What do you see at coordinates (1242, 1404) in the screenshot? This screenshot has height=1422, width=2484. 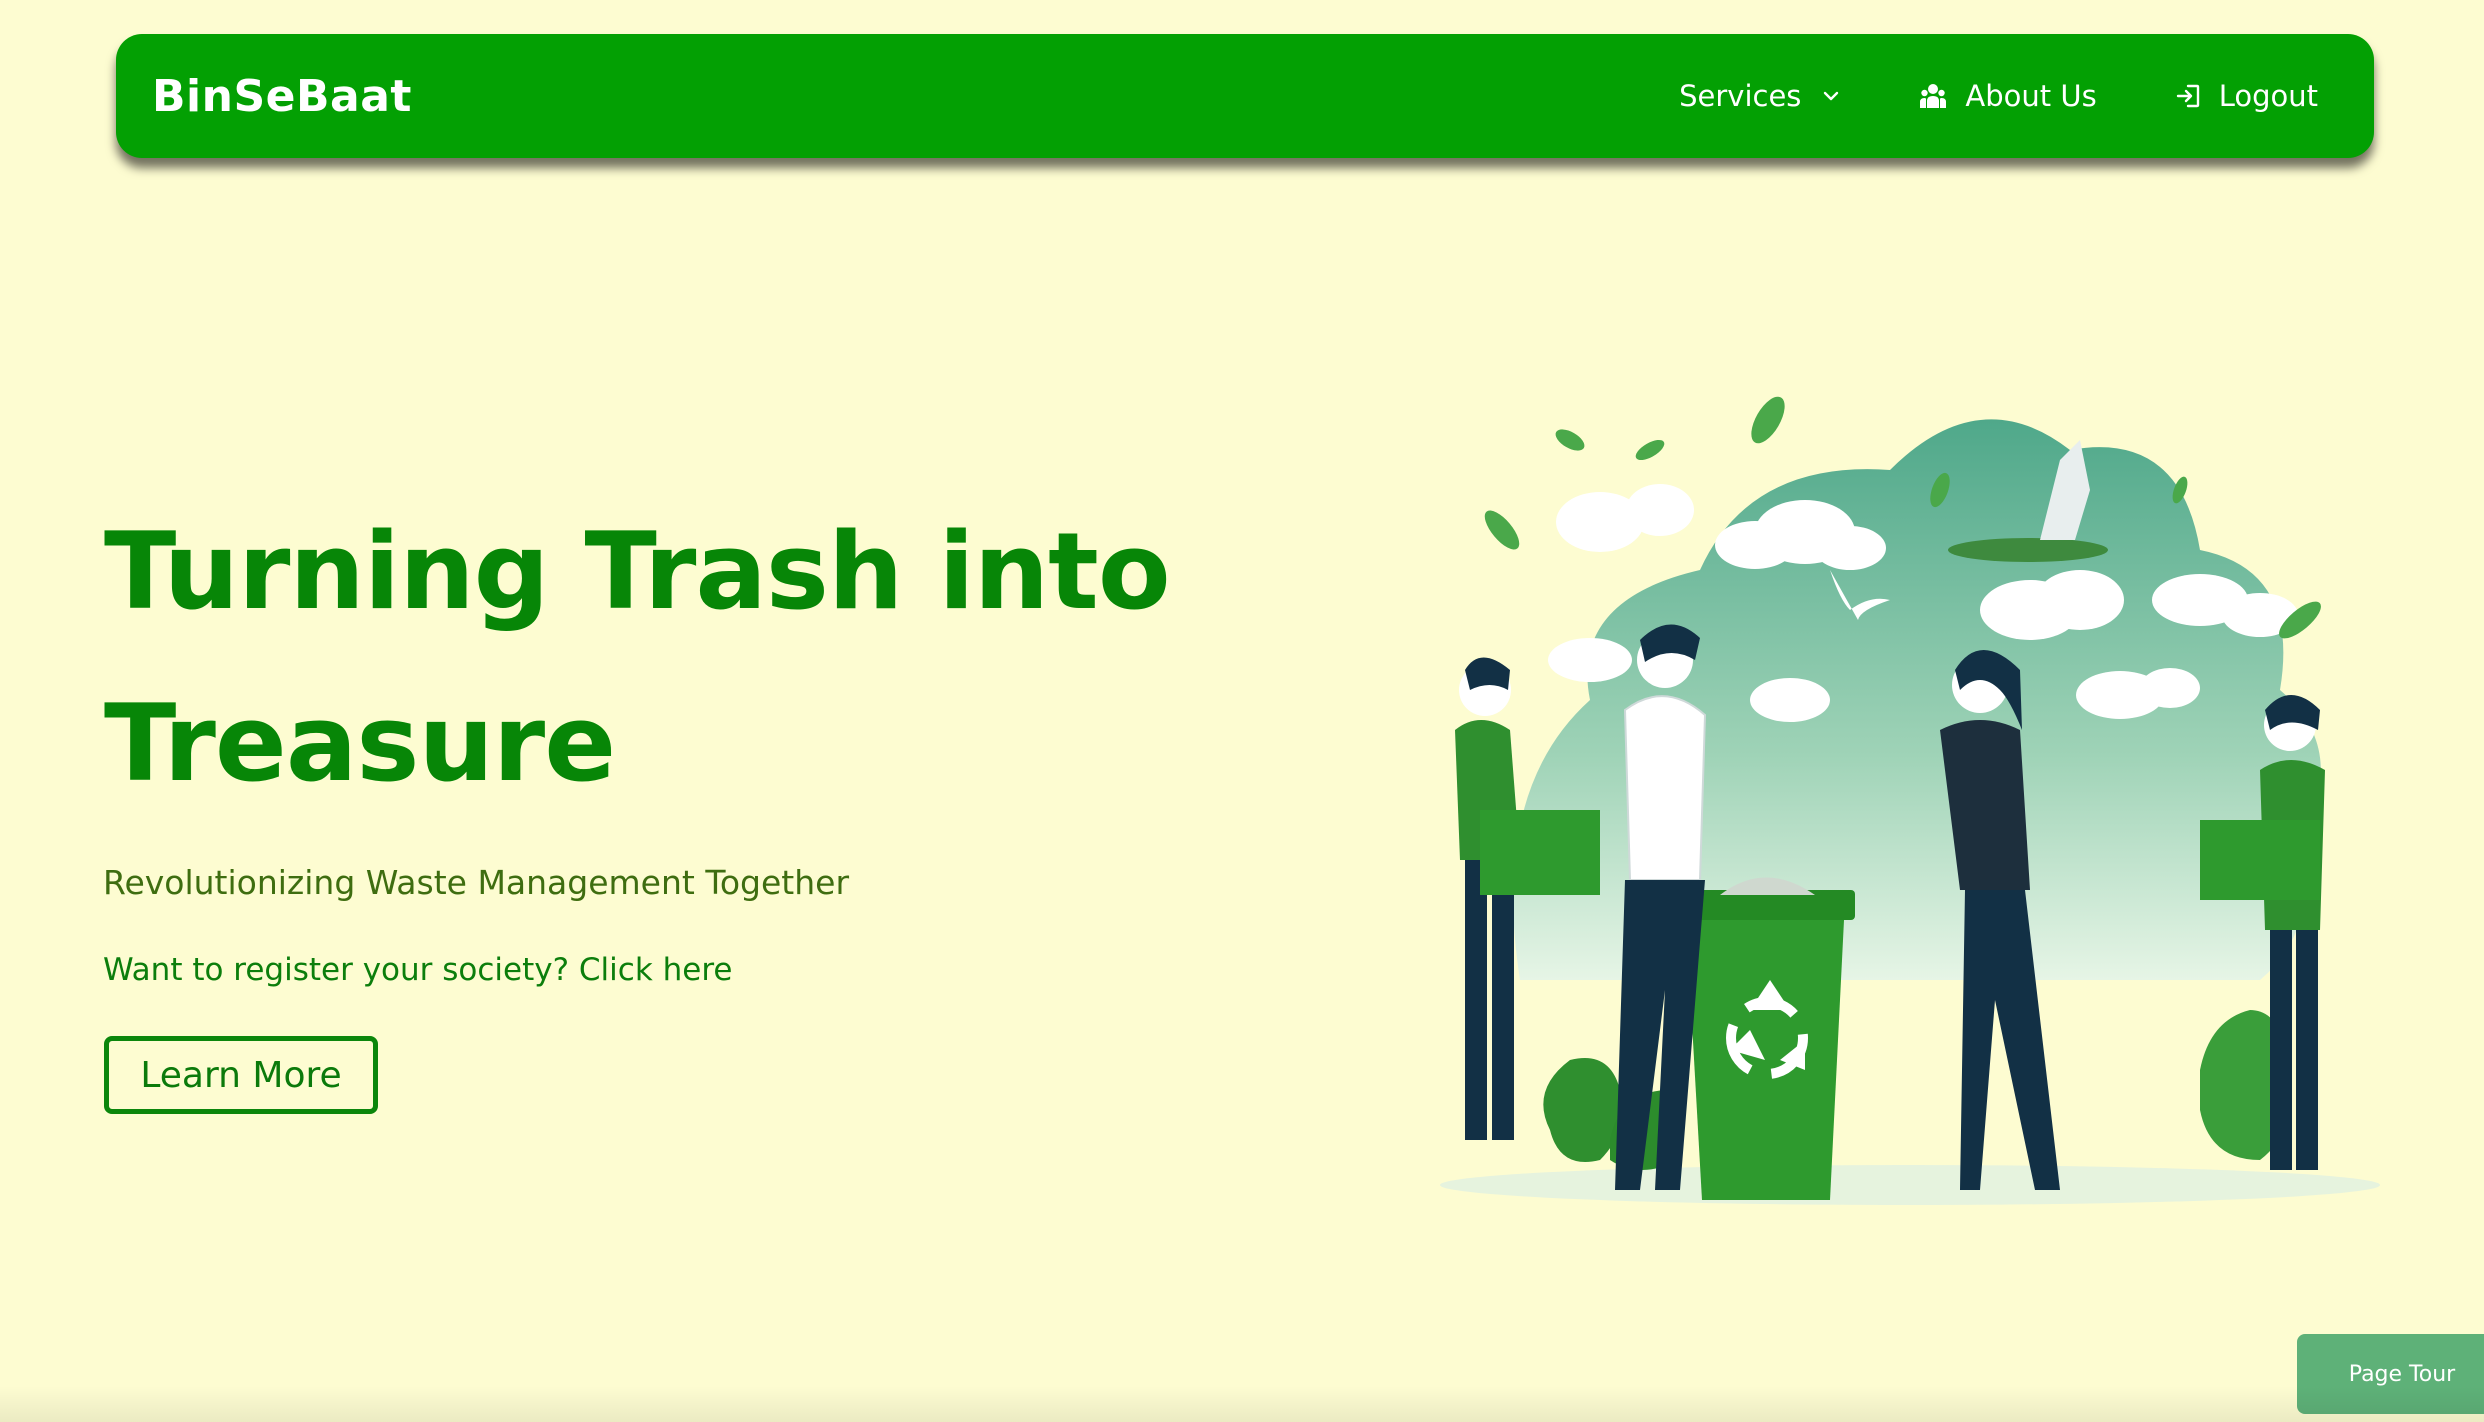 I see `bottom-shadow` at bounding box center [1242, 1404].